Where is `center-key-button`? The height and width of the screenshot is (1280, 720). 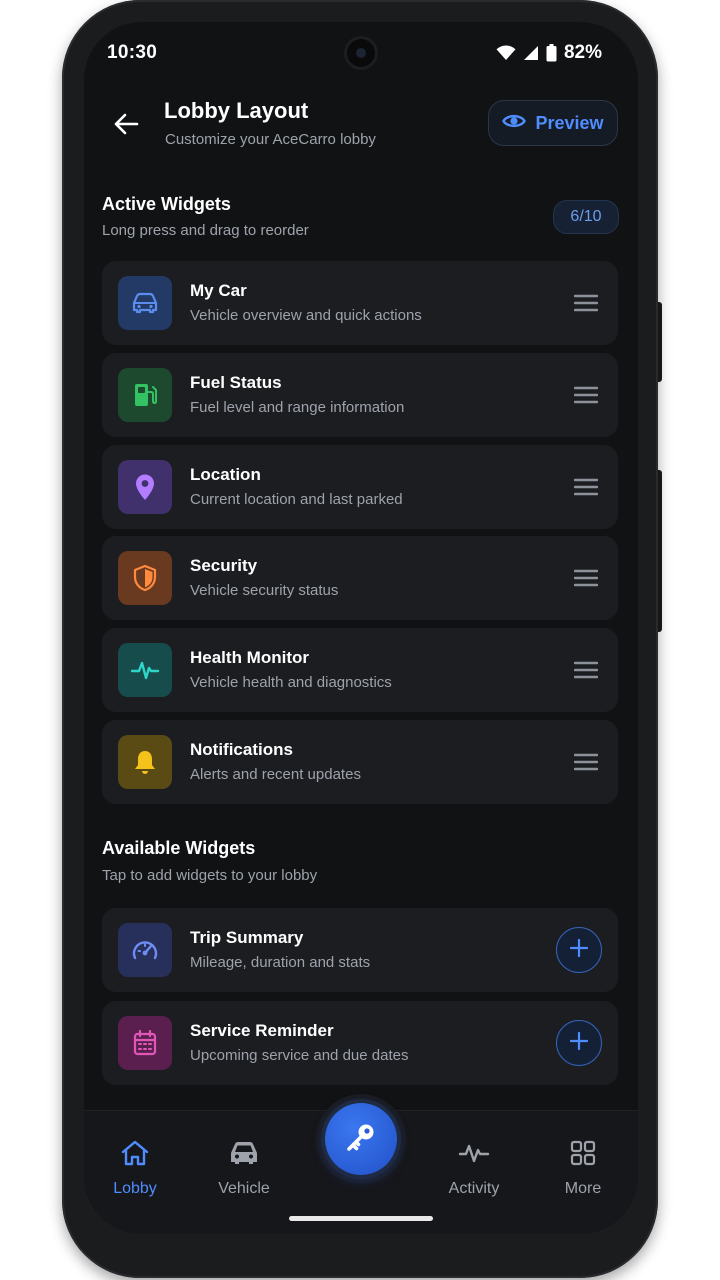 center-key-button is located at coordinates (361, 1139).